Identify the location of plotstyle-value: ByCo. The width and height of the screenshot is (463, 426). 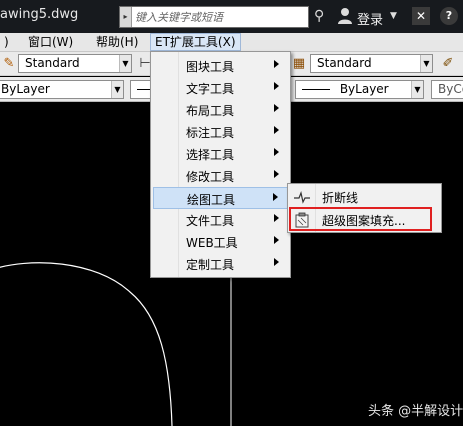
(450, 89).